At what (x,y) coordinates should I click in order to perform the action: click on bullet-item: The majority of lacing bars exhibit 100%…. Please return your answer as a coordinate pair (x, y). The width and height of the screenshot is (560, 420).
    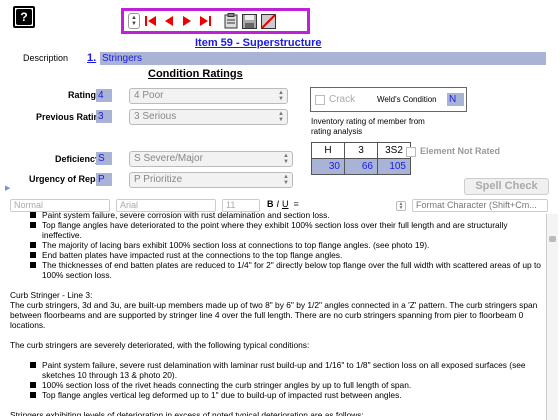
    Looking at the image, I should click on (278, 245).